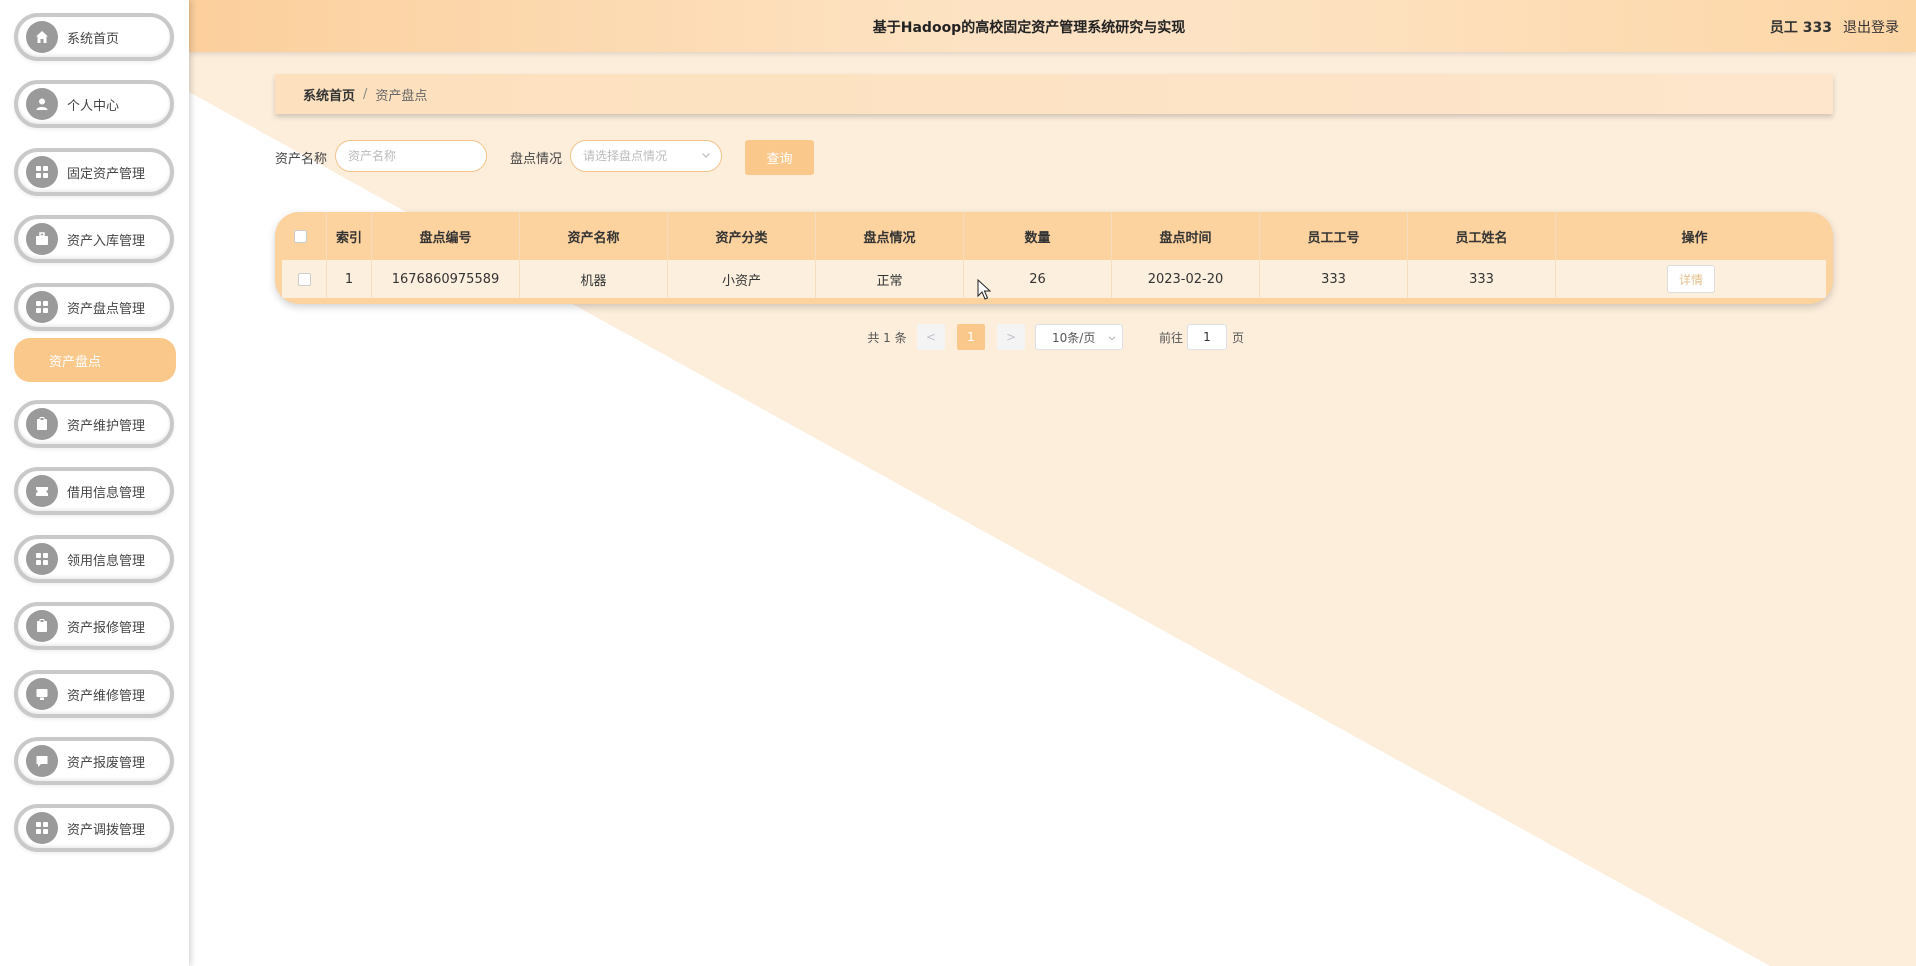 The width and height of the screenshot is (1916, 966). Describe the element at coordinates (349, 279) in the screenshot. I see `table-cell: 1` at that location.